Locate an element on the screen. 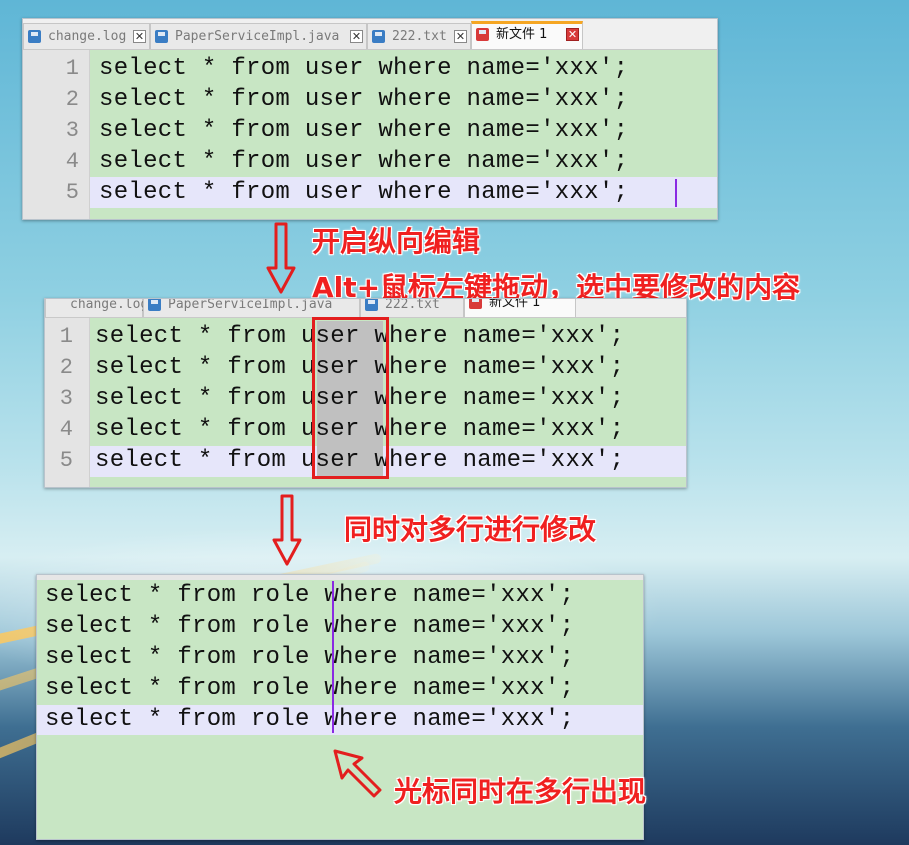 This screenshot has width=909, height=845. tab-paperserviceimpl: PaperServiceImpl.java ✕ is located at coordinates (258, 36).